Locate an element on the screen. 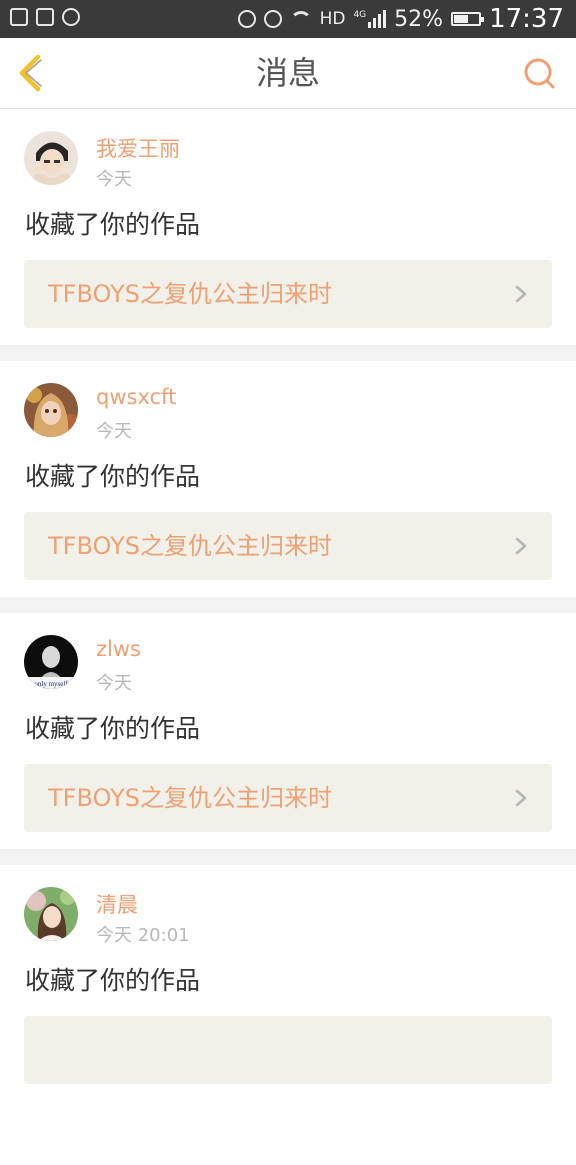  status-right: HD 4G 52% 17:37 is located at coordinates (400, 19).